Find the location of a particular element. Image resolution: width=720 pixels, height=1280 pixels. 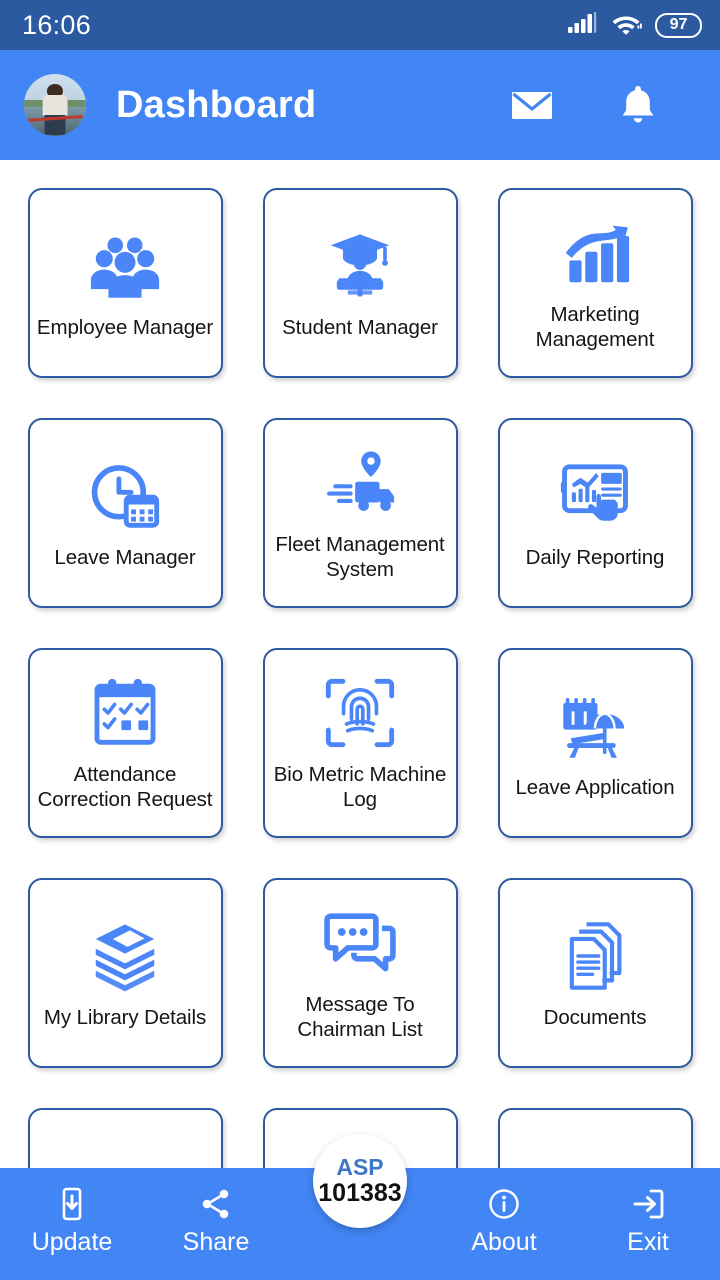

mail-icon is located at coordinates (532, 105).